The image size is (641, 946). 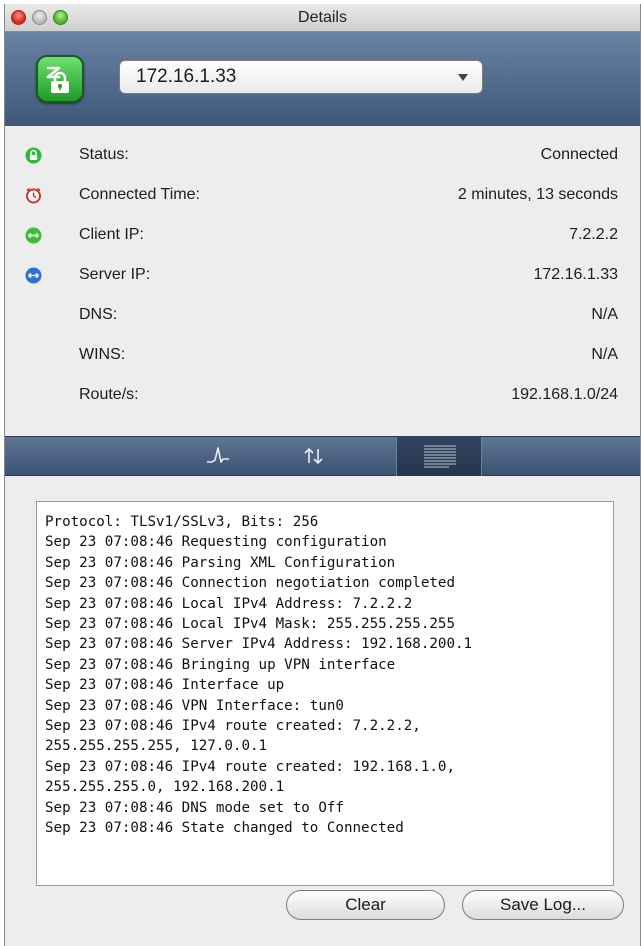 What do you see at coordinates (186, 76) in the screenshot?
I see `server-select-value: 172.16.1.33` at bounding box center [186, 76].